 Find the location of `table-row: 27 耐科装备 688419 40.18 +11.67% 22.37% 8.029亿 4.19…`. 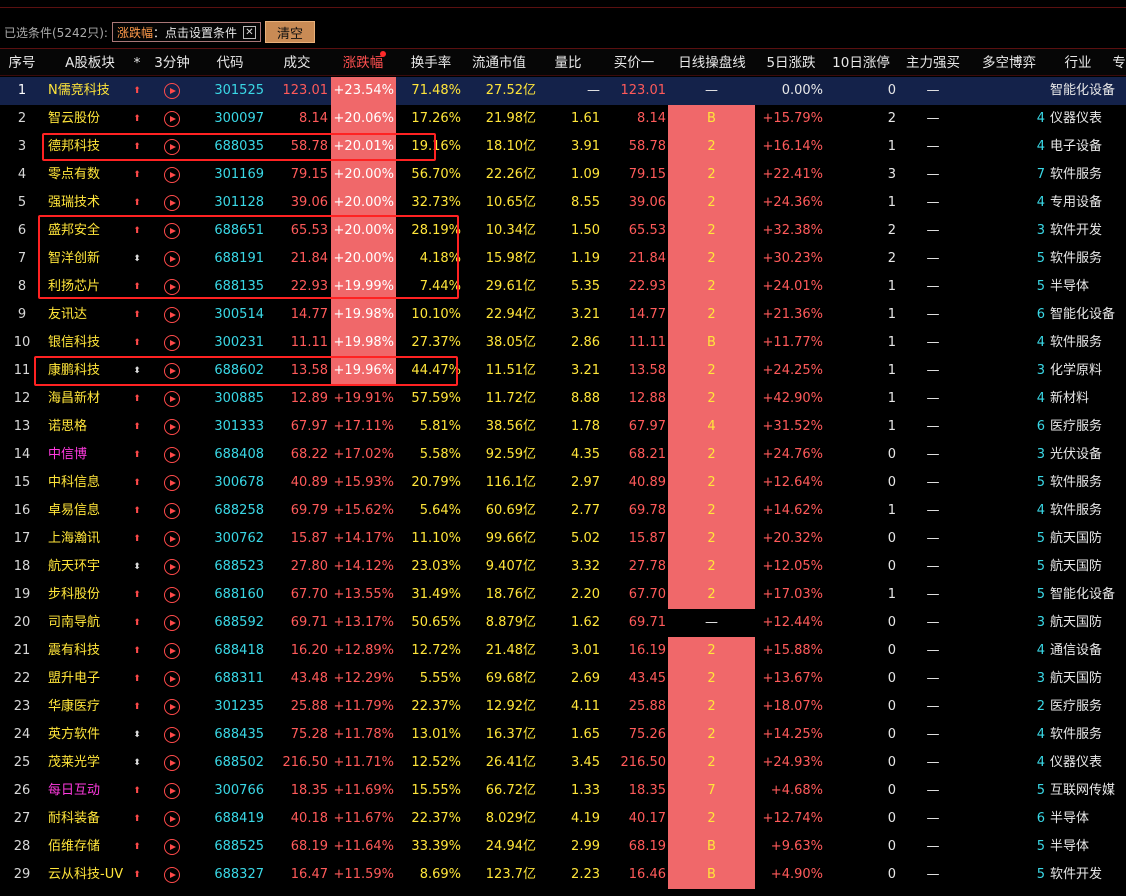

table-row: 27 耐科装备 688419 40.18 +11.67% 22.37% 8.029亿 4.19… is located at coordinates (563, 819).